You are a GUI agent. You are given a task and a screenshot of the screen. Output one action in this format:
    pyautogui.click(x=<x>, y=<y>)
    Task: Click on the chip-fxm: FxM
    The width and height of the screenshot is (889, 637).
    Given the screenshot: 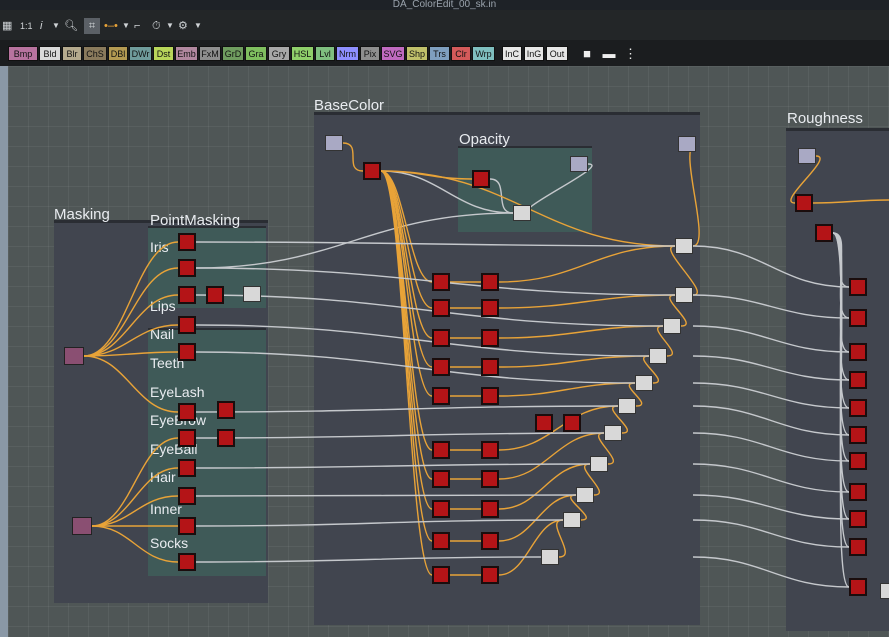 What is the action you would take?
    pyautogui.click(x=210, y=53)
    